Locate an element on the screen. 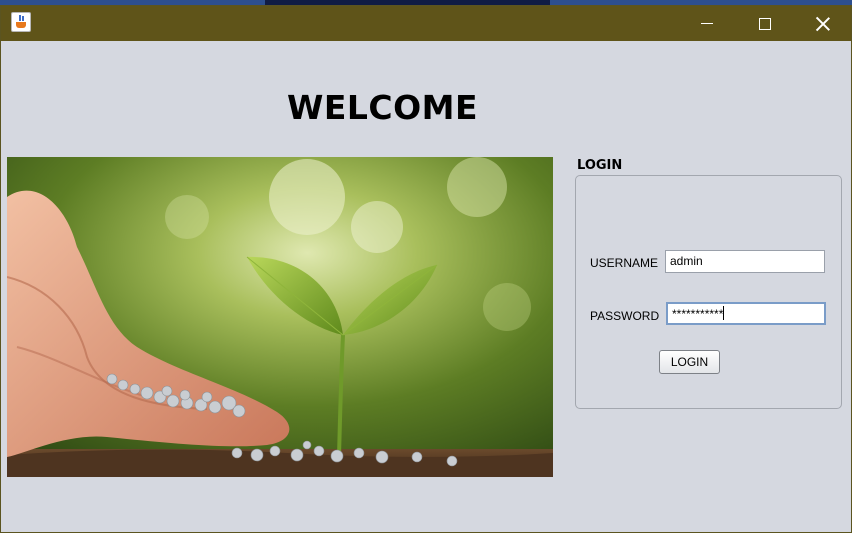 The image size is (852, 533). maximize-icon is located at coordinates (765, 23).